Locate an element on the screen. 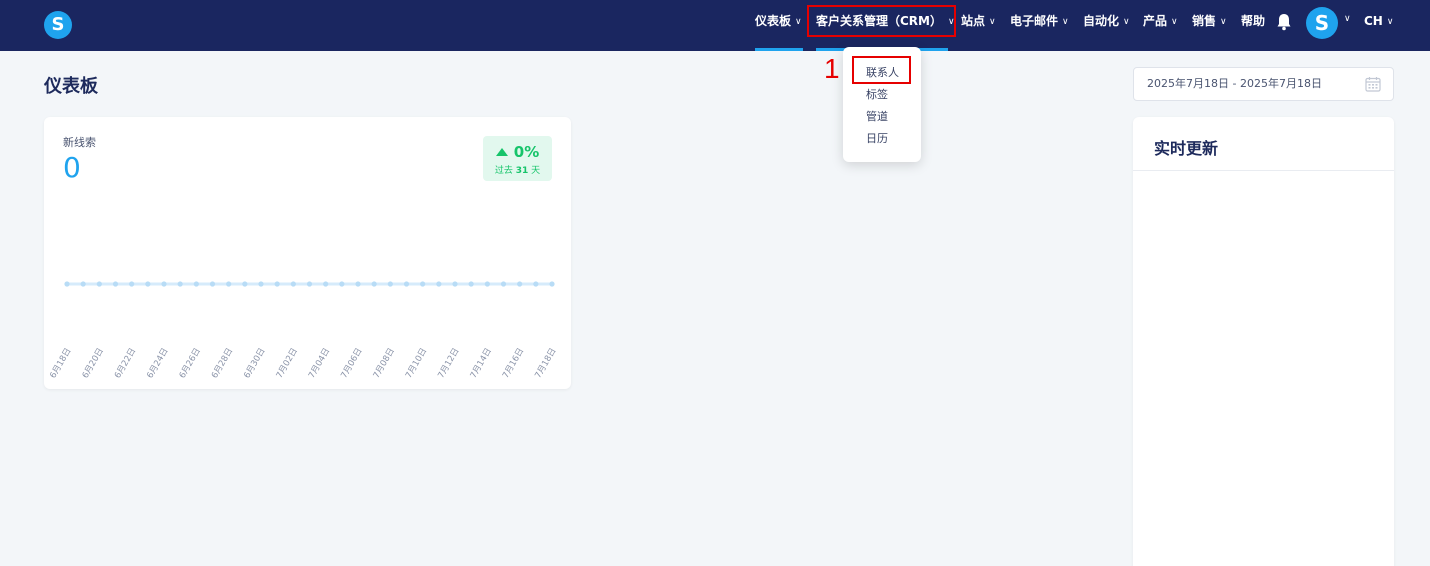 This screenshot has width=1430, height=566. nav-sales: 销售 ∨ is located at coordinates (1209, 25).